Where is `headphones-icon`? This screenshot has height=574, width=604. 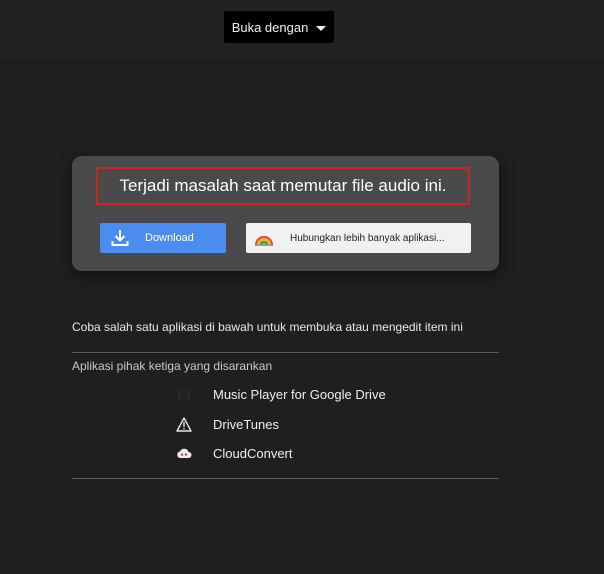
headphones-icon is located at coordinates (184, 394).